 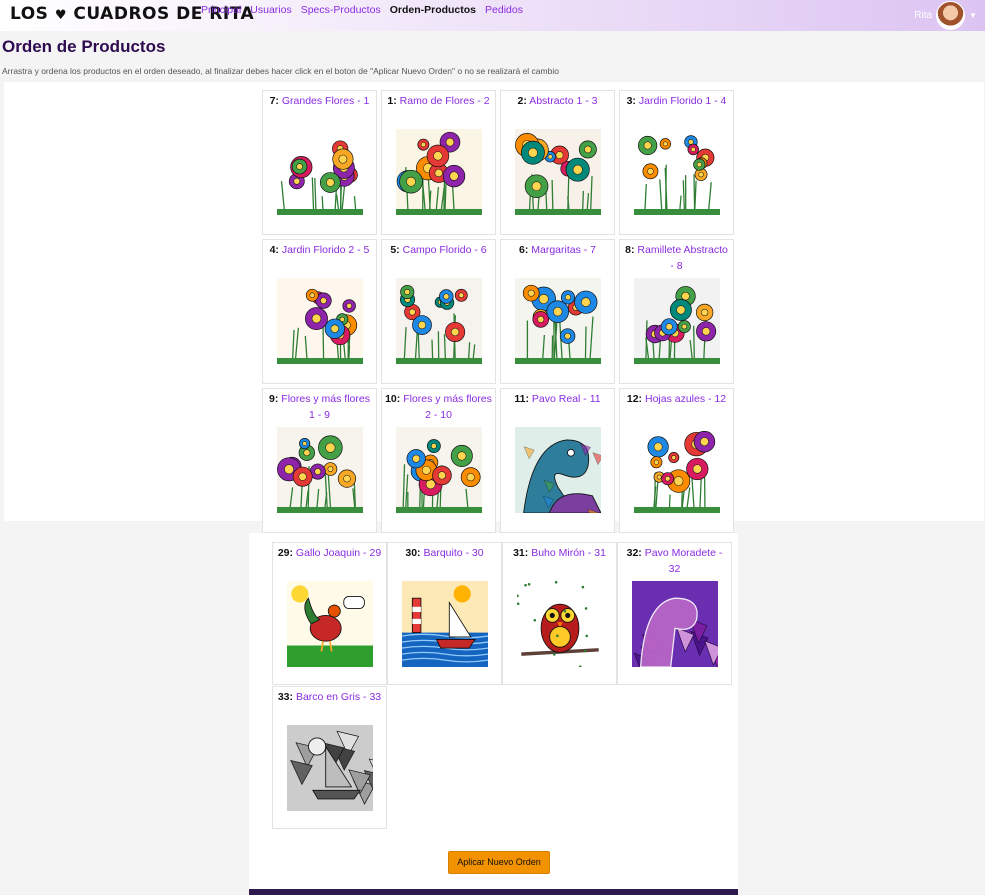 What do you see at coordinates (392, 101) in the screenshot?
I see `product-order-number: 1:` at bounding box center [392, 101].